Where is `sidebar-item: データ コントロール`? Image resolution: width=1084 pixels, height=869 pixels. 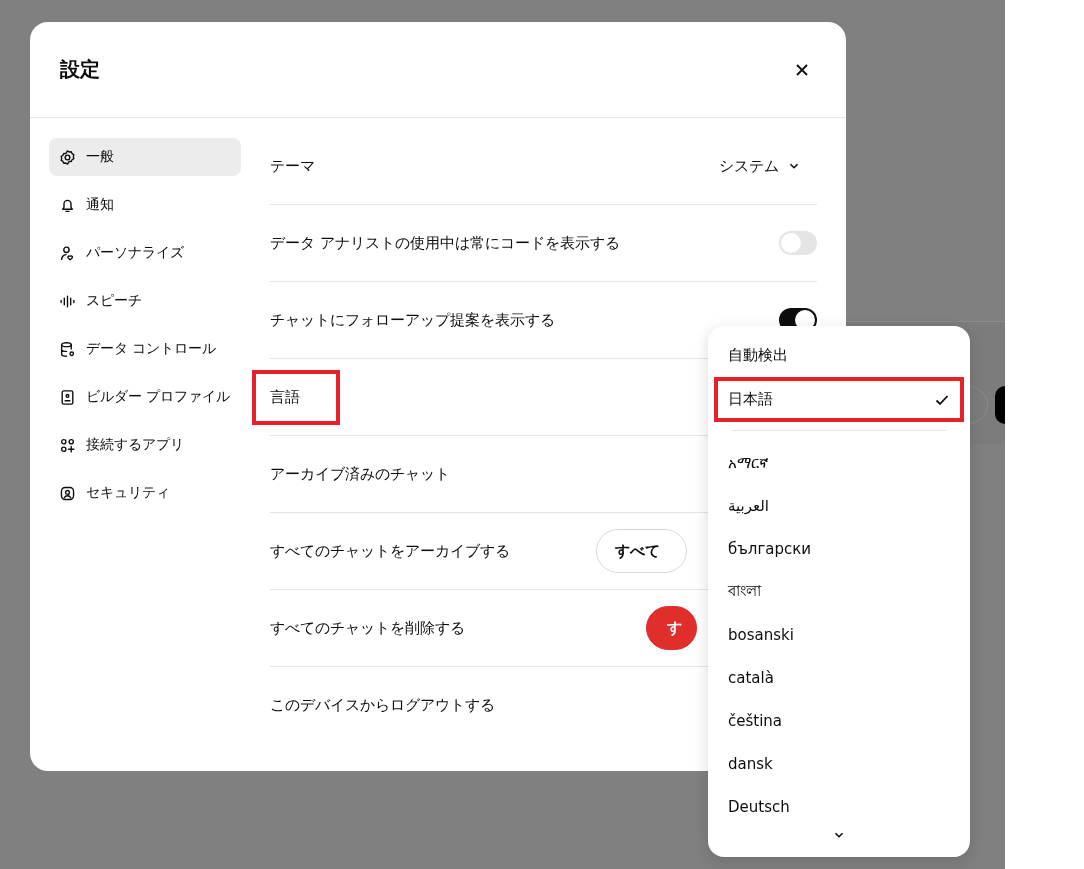 sidebar-item: データ コントロール is located at coordinates (145, 349).